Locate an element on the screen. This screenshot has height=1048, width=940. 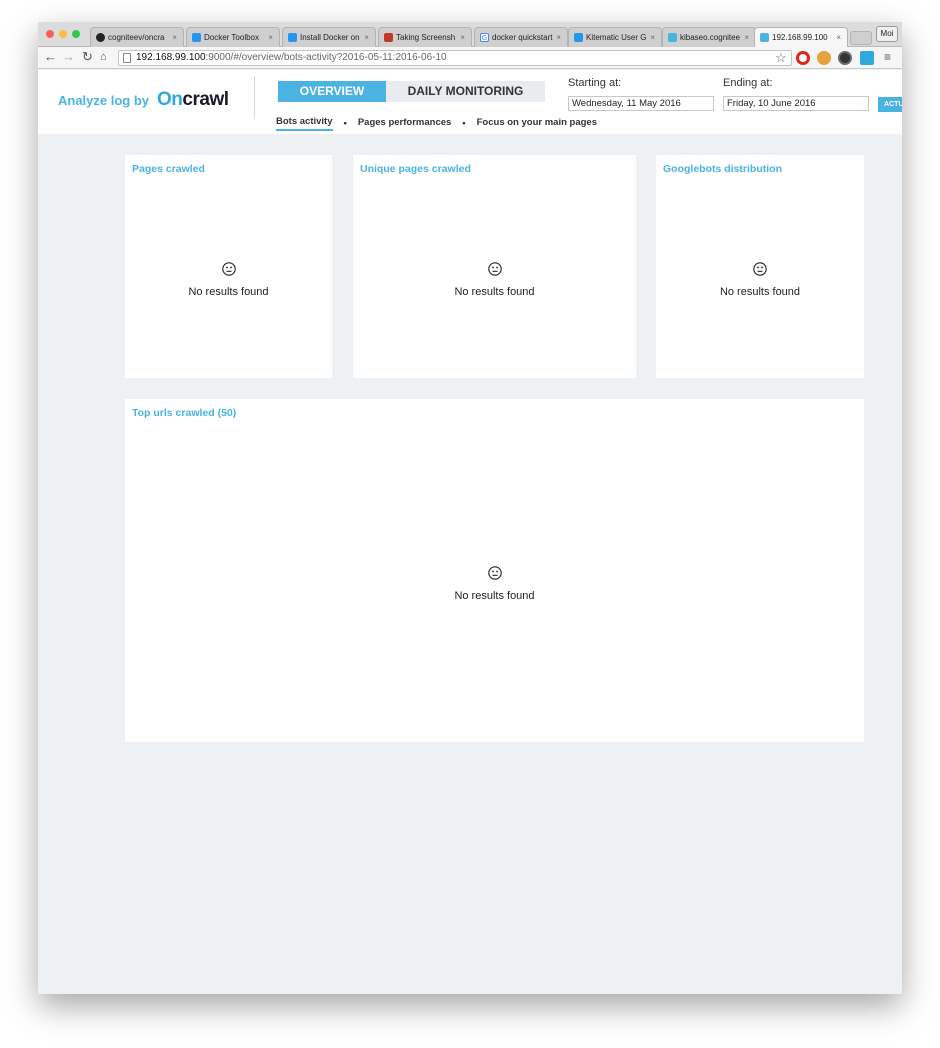
panel-title: Pages crawled is located at coordinates (168, 169).